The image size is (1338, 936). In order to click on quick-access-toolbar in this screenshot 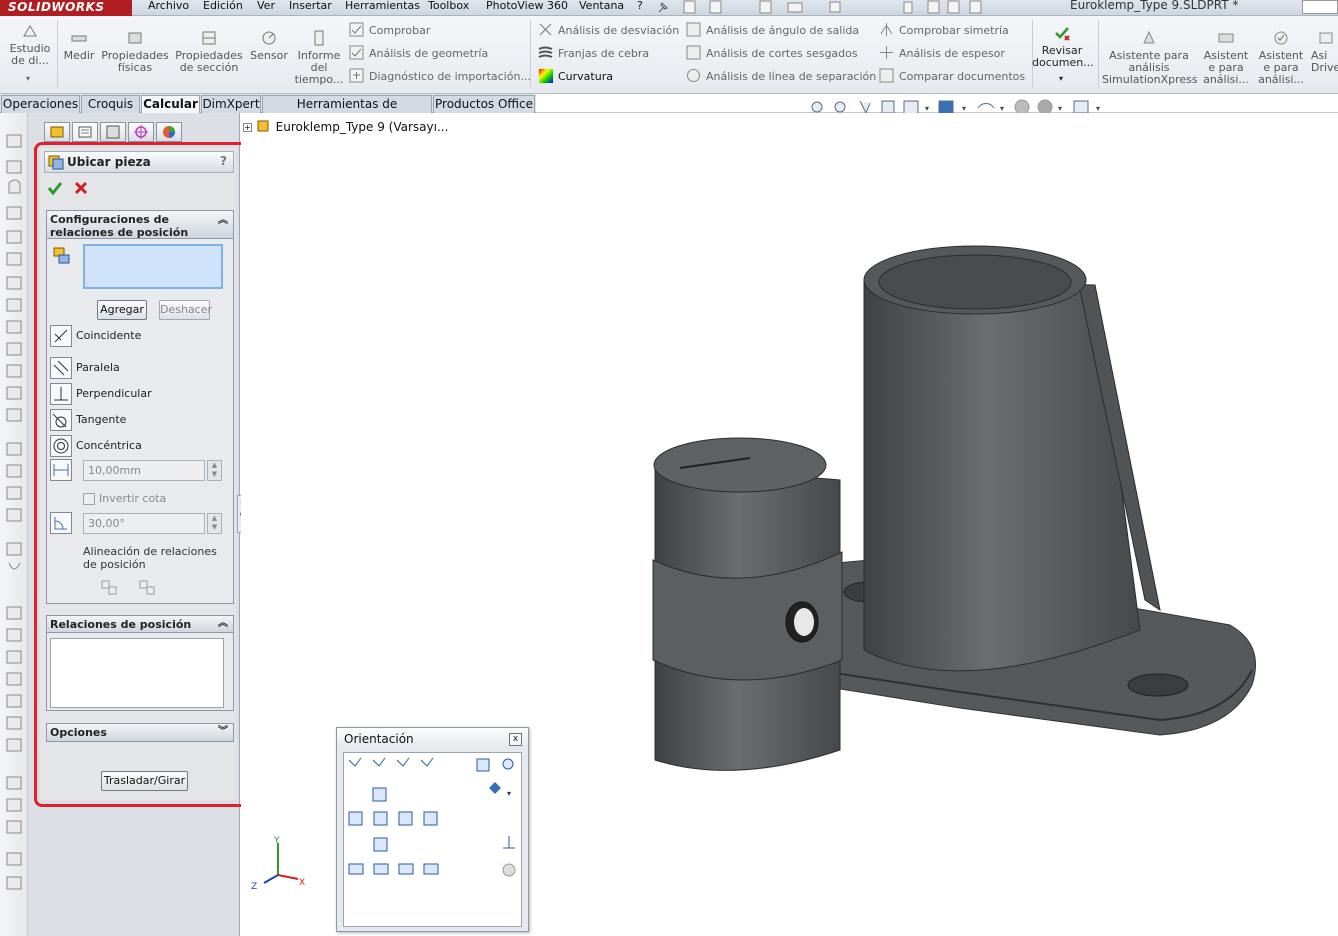, I will do `click(890, 7)`.